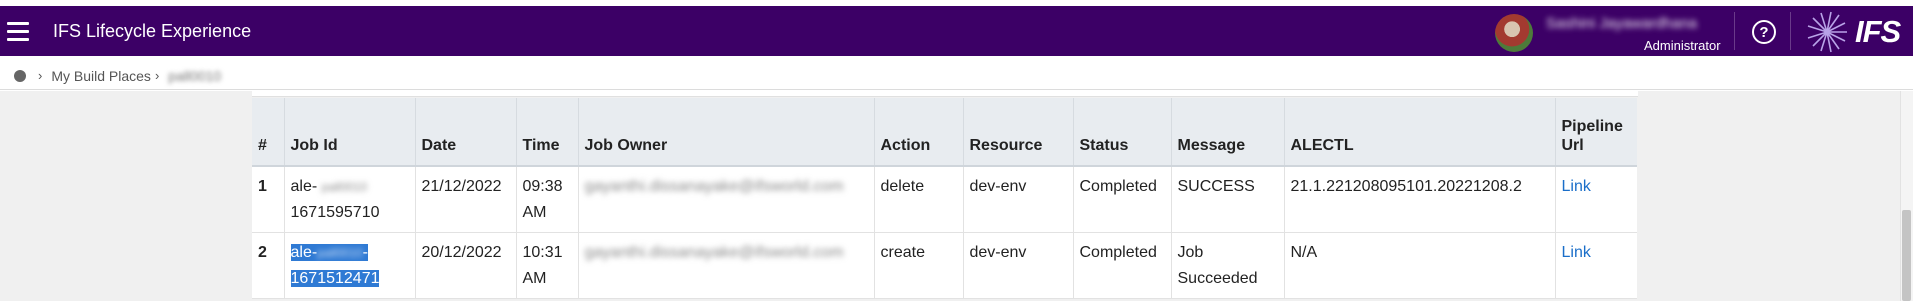 The height and width of the screenshot is (301, 1913). I want to click on column-header-action: Action, so click(919, 132).